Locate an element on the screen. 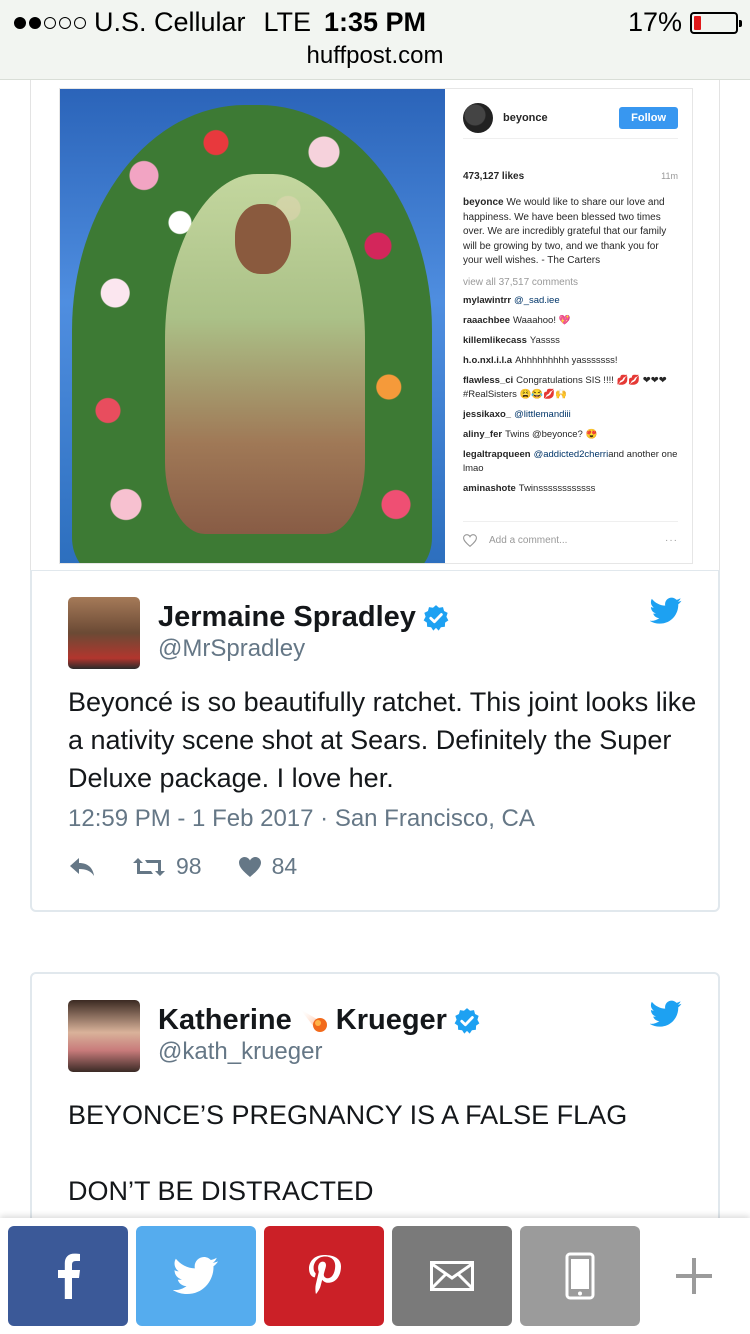 This screenshot has height=1334, width=750. pinterest-icon is located at coordinates (325, 1274).